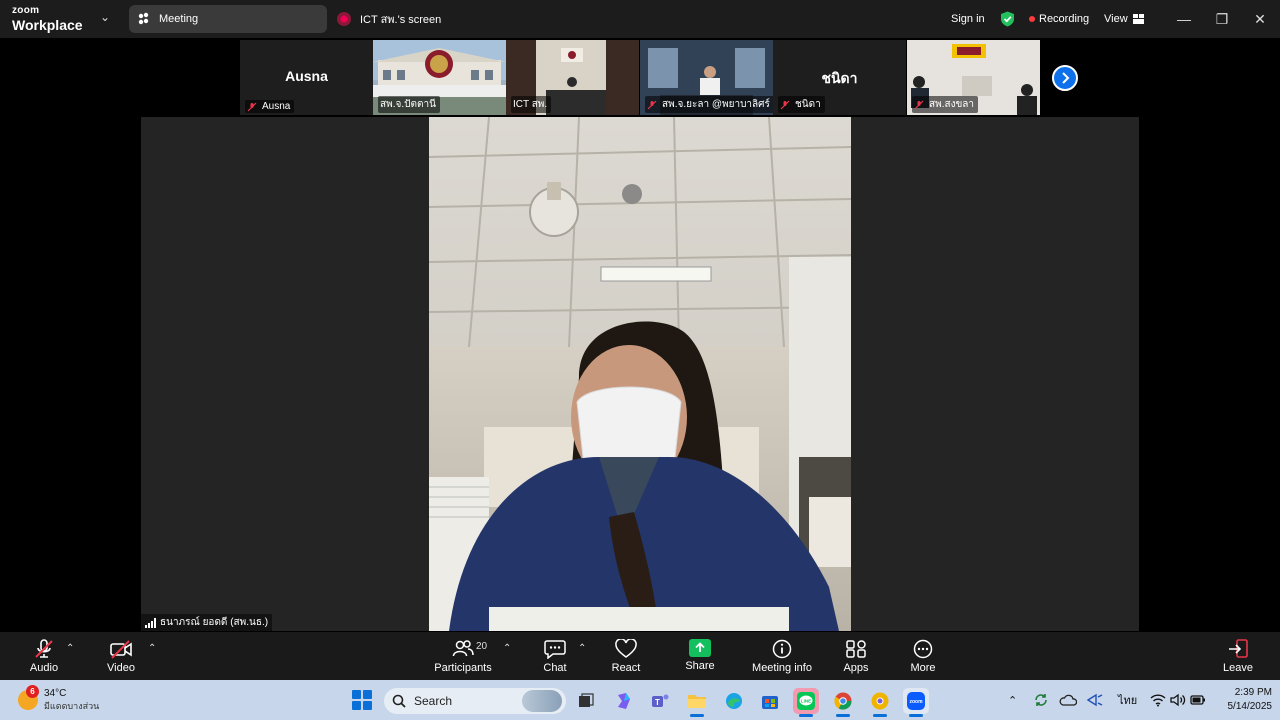 This screenshot has width=1280, height=720. Describe the element at coordinates (105, 17) in the screenshot. I see `chevron-down-icon: ⌄` at that location.